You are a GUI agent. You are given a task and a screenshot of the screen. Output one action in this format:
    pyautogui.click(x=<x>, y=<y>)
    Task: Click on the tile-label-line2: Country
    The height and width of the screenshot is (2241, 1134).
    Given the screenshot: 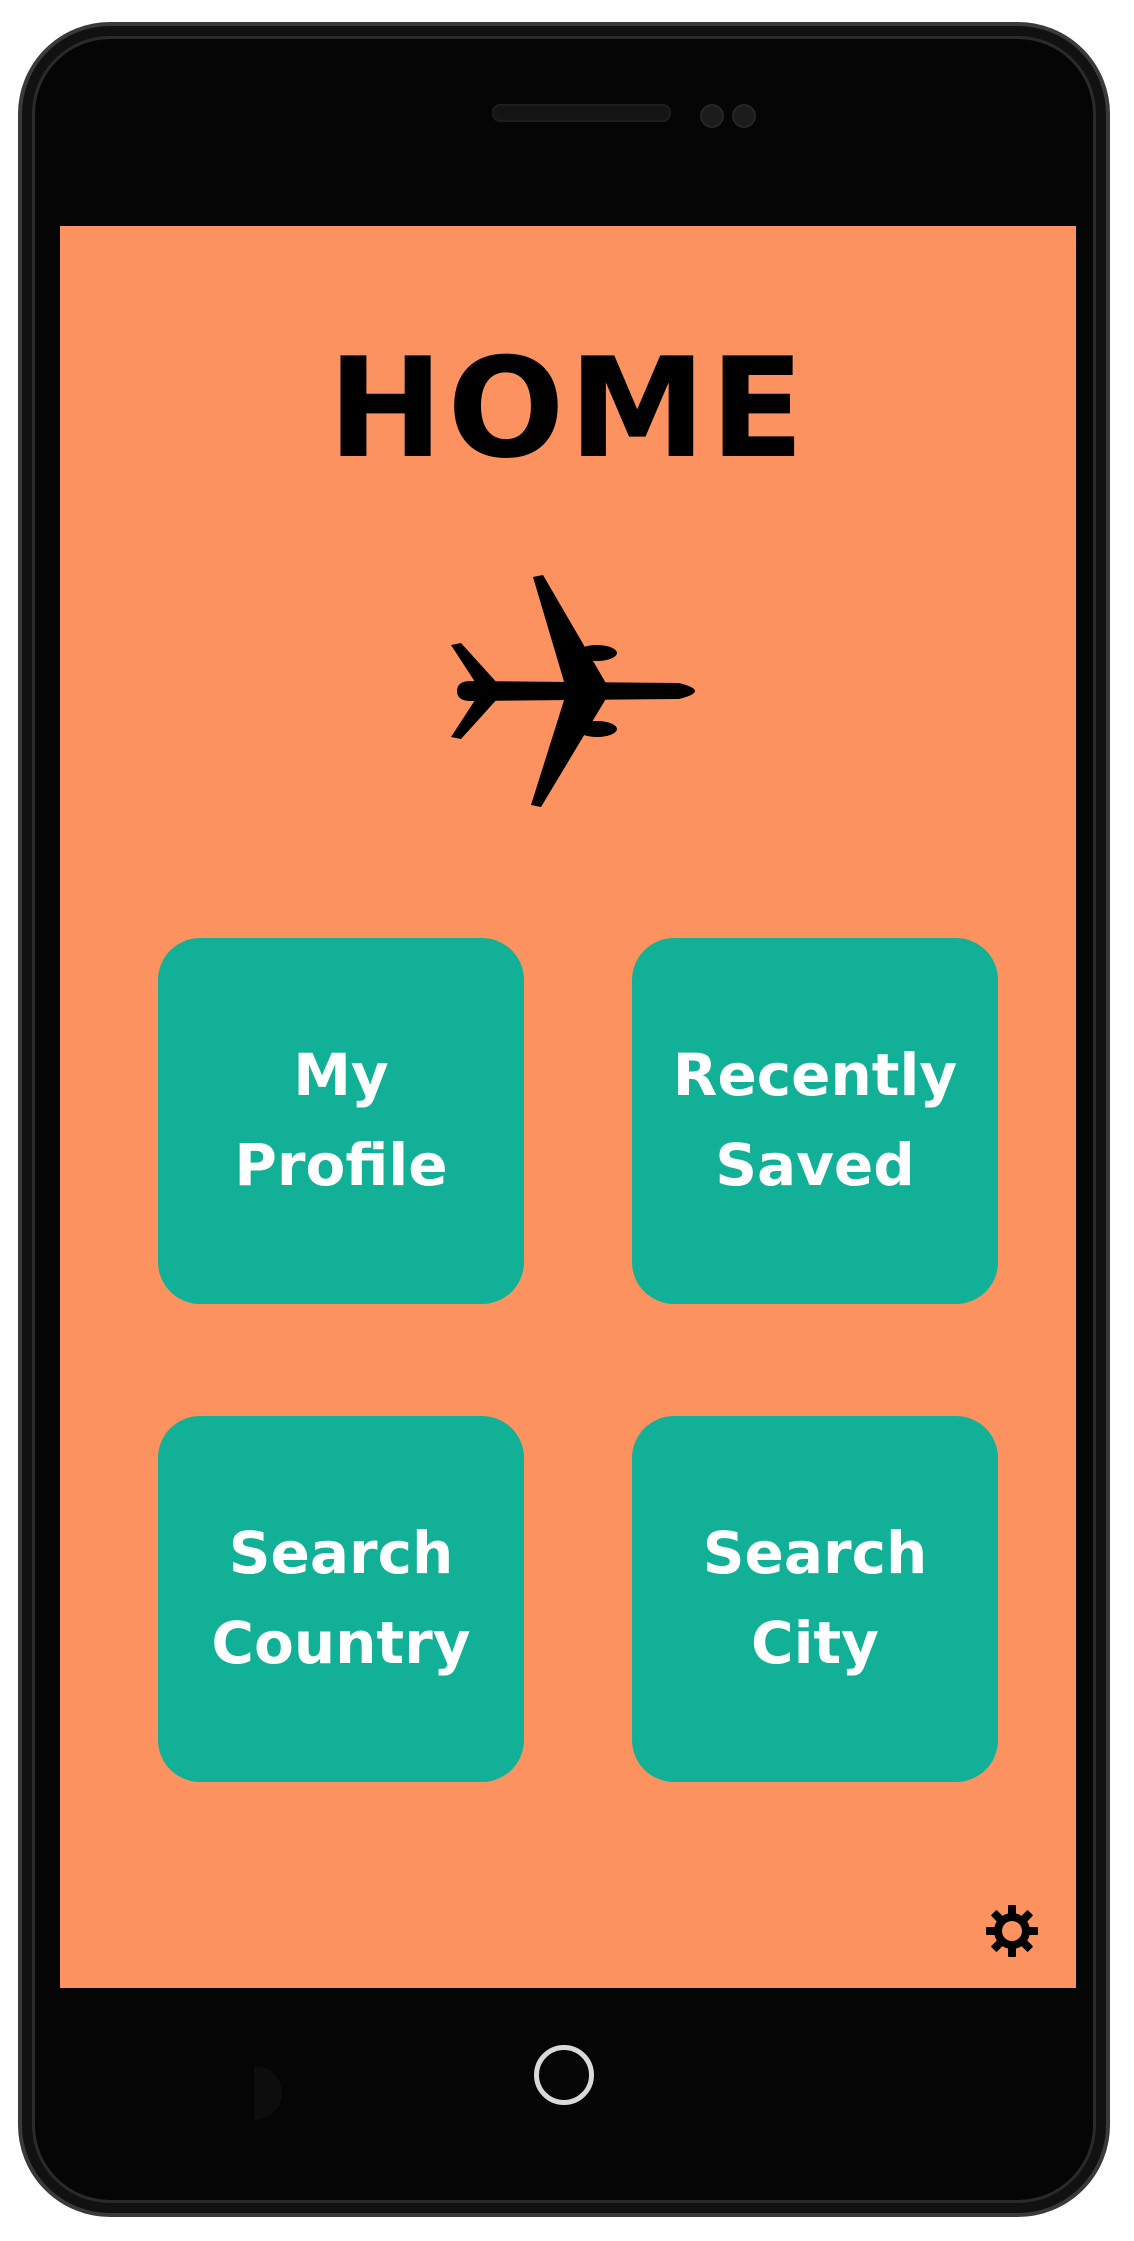 What is the action you would take?
    pyautogui.click(x=341, y=1643)
    